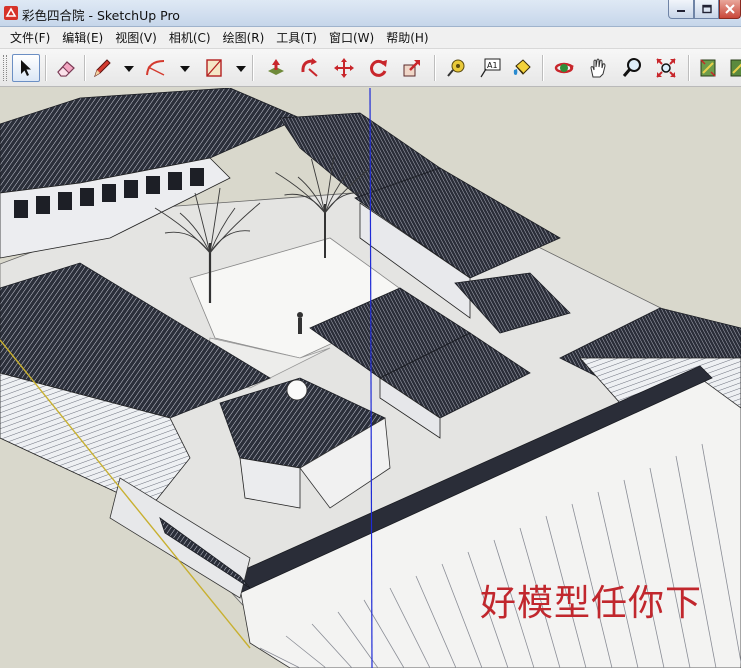 This screenshot has width=741, height=668. I want to click on zoom-extents-tool-button, so click(666, 68).